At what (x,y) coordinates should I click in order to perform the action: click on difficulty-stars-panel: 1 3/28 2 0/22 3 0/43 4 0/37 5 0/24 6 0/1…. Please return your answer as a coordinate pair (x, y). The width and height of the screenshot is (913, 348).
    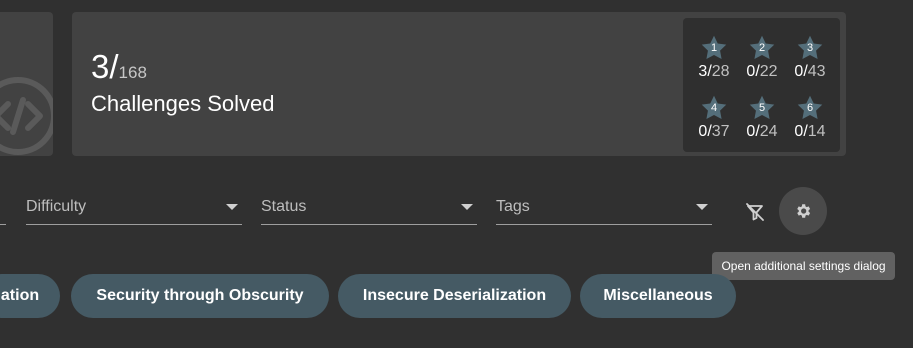
    Looking at the image, I should click on (761, 85).